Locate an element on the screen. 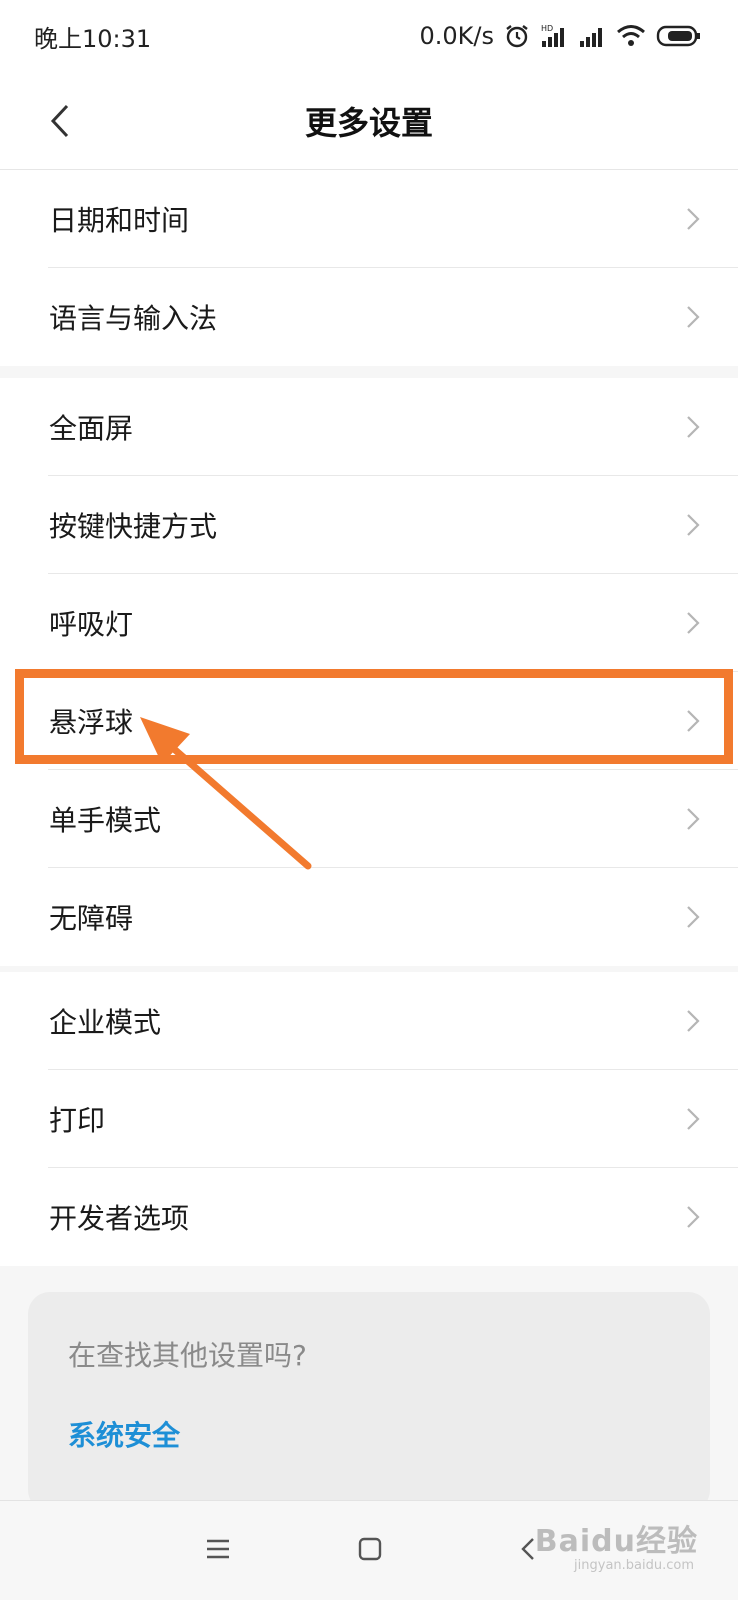 This screenshot has width=738, height=1600. page-title: 更多设置 is located at coordinates (368, 123).